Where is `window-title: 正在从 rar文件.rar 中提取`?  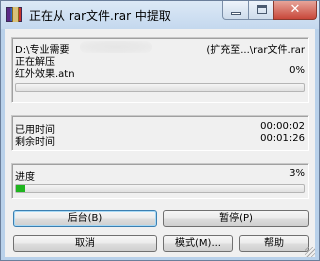
window-title: 正在从 rar文件.rar 中提取 is located at coordinates (100, 16).